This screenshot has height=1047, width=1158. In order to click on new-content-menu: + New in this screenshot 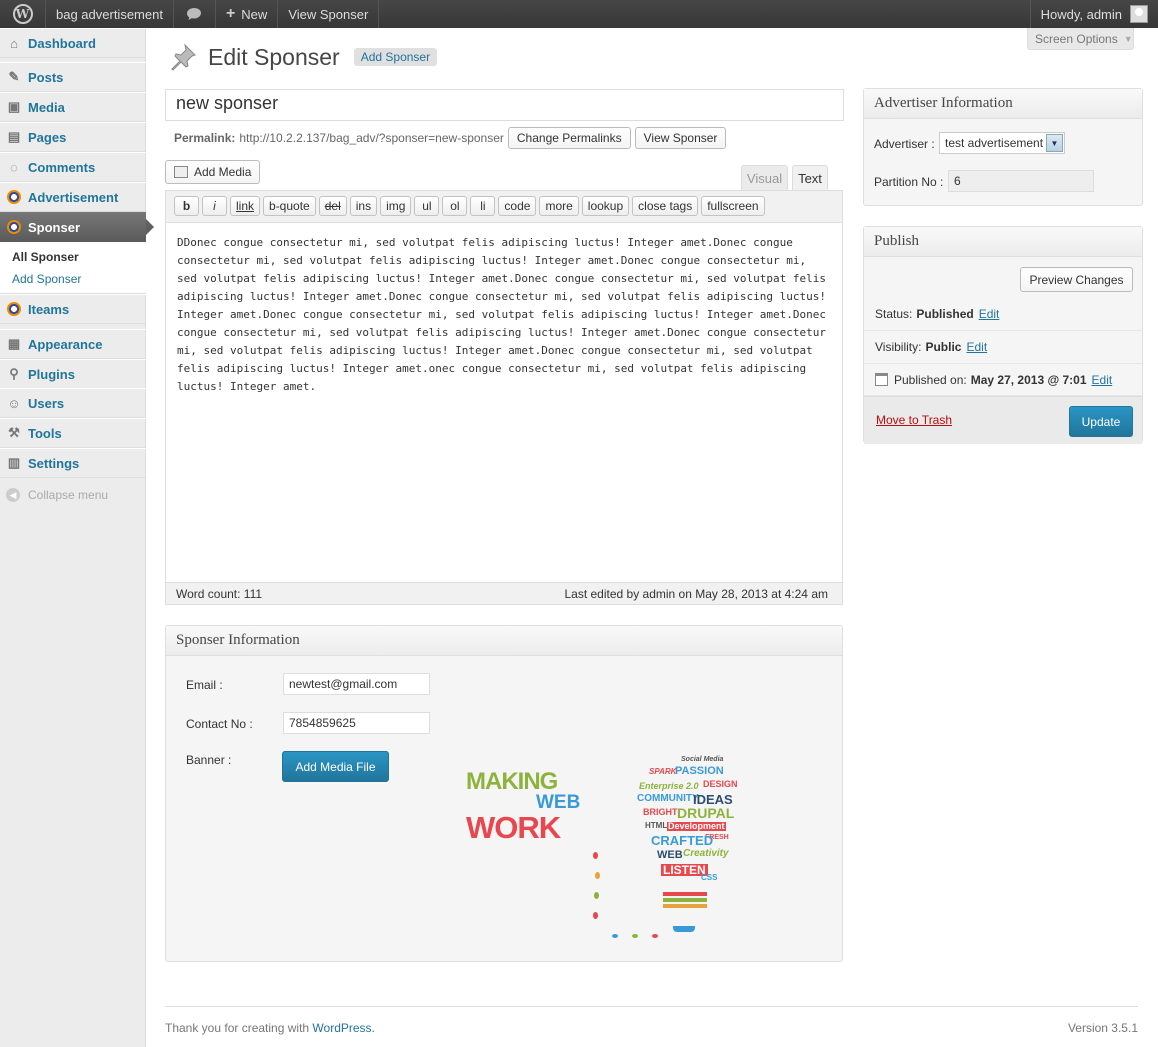, I will do `click(247, 14)`.